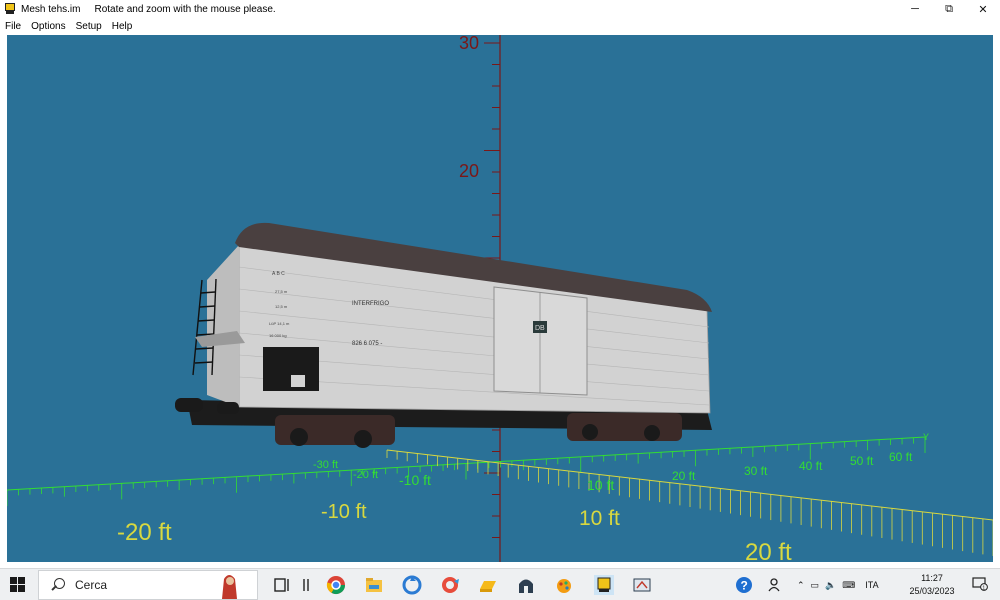 This screenshot has width=1000, height=600. Describe the element at coordinates (768, 550) in the screenshot. I see `yellow-axis-label: 20 ft` at that location.